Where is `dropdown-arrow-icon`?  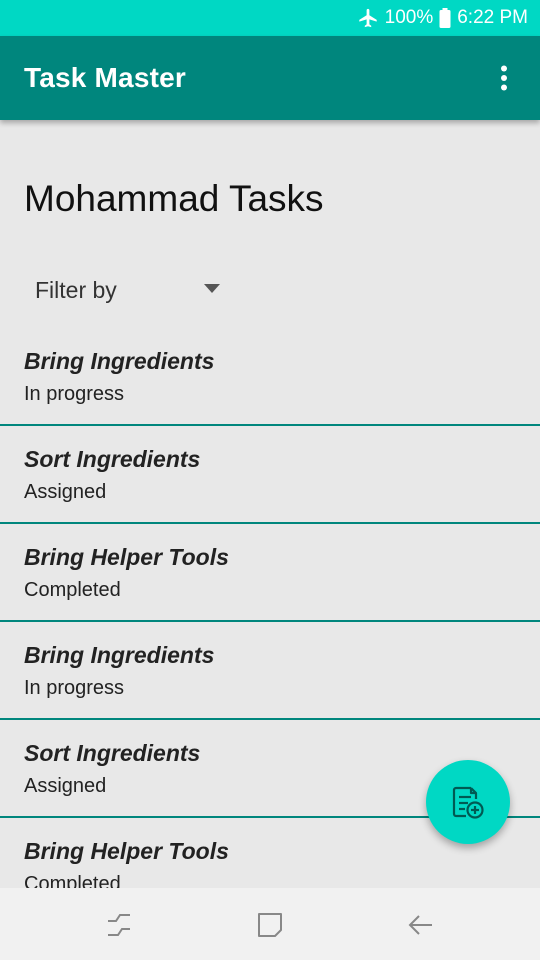 dropdown-arrow-icon is located at coordinates (212, 288).